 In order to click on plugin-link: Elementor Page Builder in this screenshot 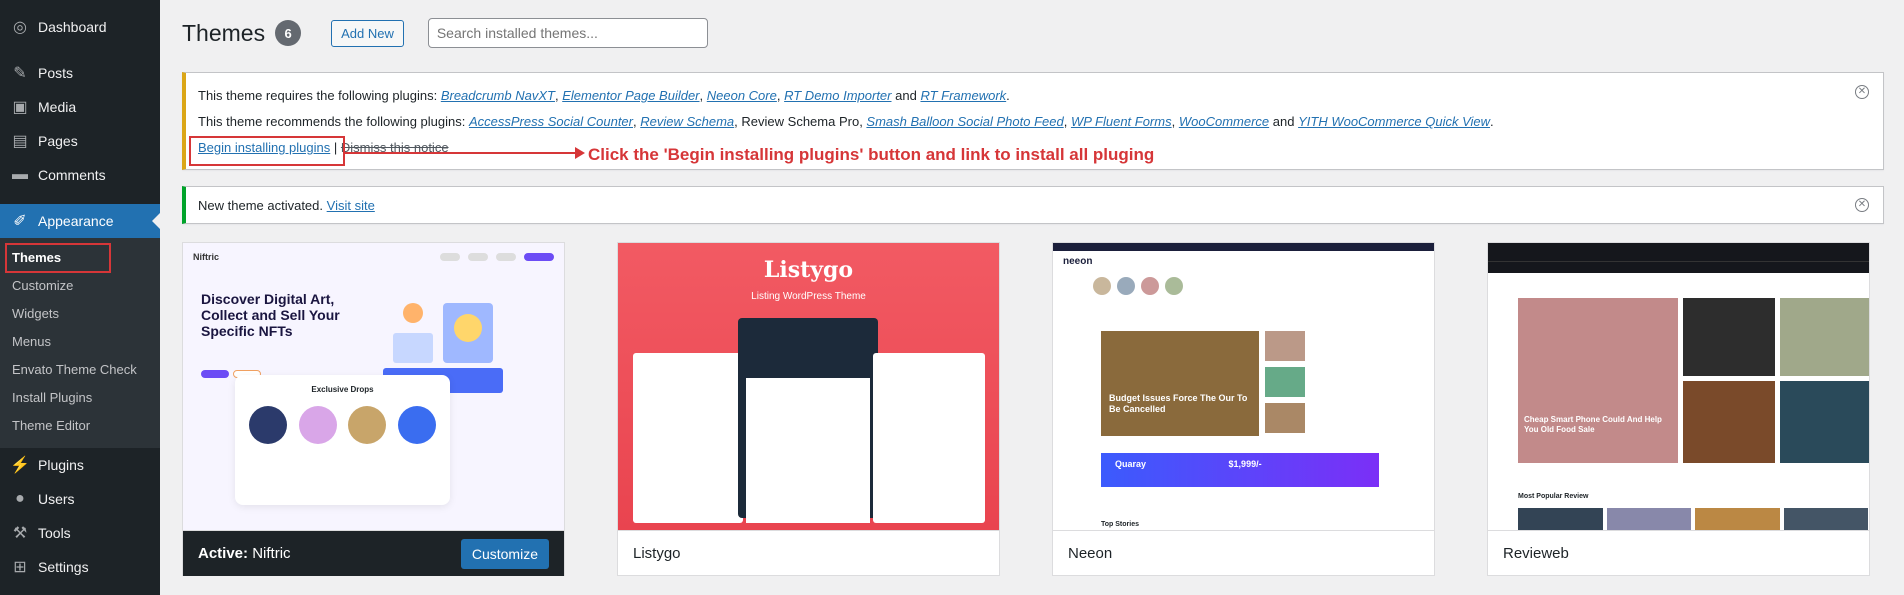, I will do `click(630, 95)`.